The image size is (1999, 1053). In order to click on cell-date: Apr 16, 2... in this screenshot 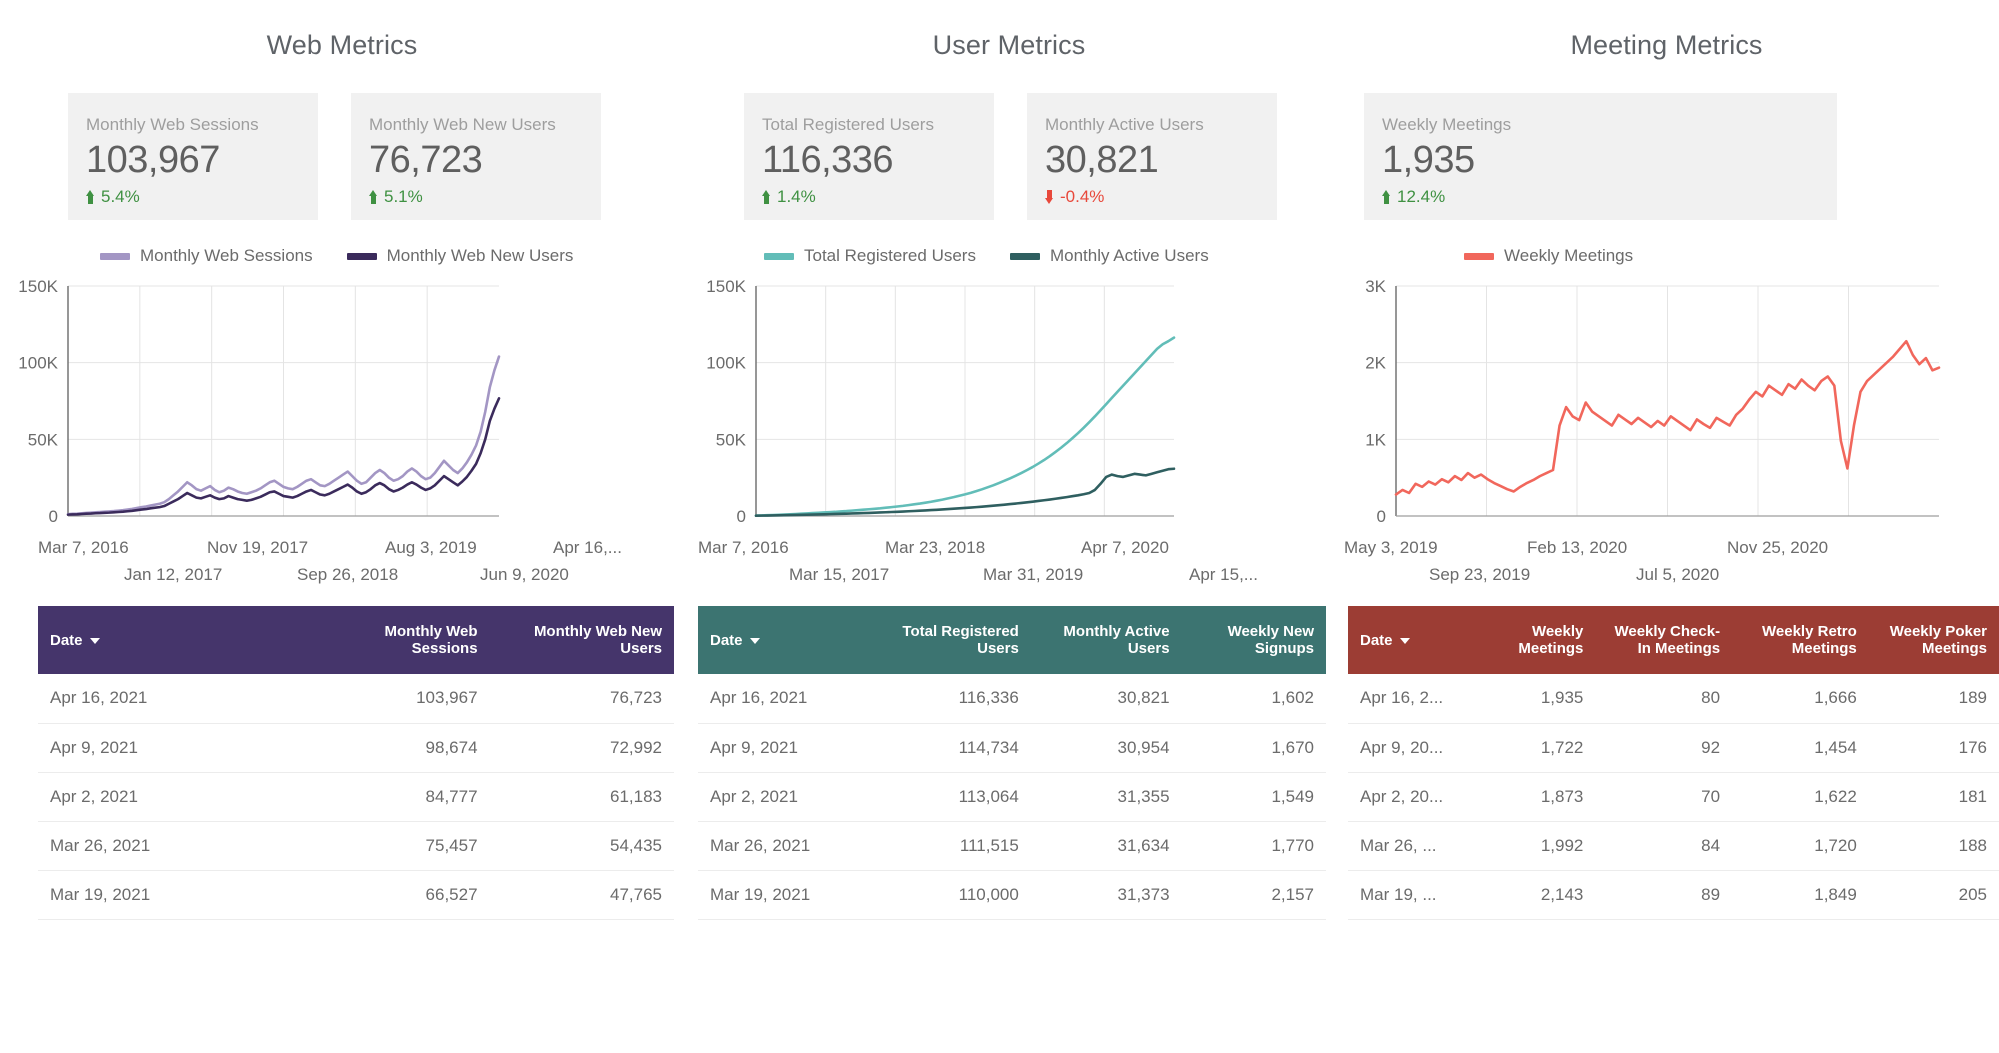, I will do `click(1410, 699)`.